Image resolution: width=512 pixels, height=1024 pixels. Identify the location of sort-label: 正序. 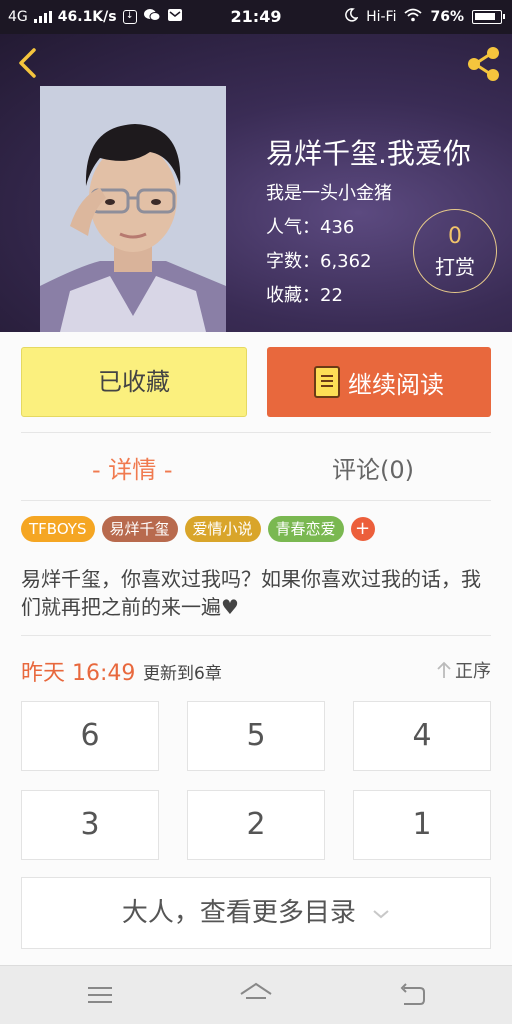
(473, 671).